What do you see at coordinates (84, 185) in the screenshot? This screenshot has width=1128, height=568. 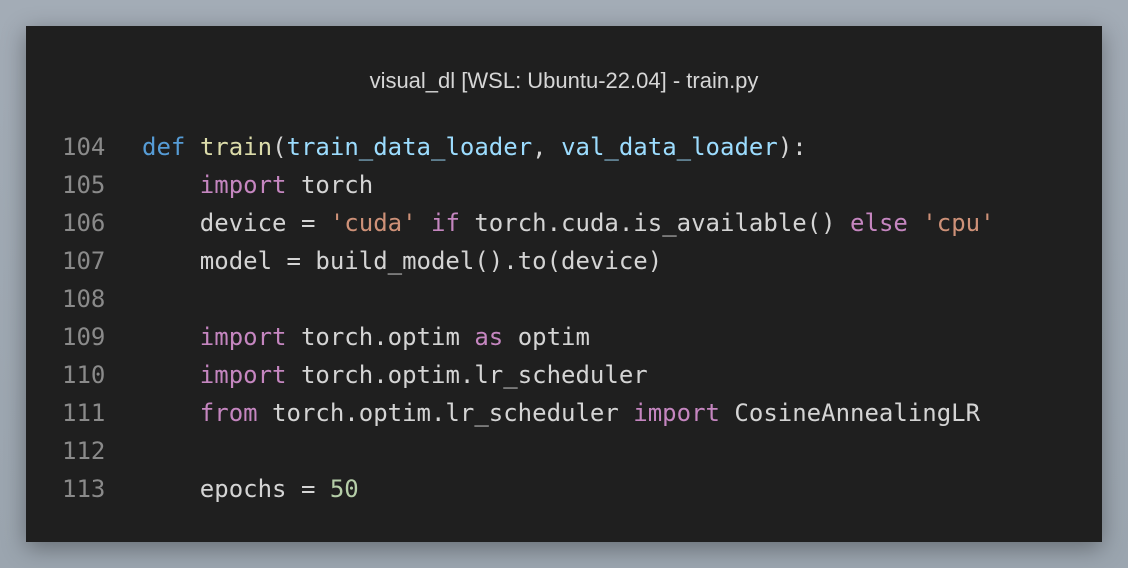 I see `line-number: 105` at bounding box center [84, 185].